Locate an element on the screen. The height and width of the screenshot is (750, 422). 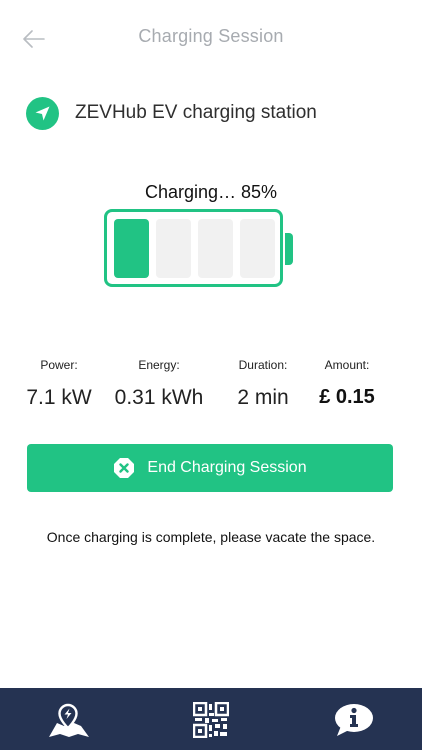
qr-code-icon is located at coordinates (211, 720).